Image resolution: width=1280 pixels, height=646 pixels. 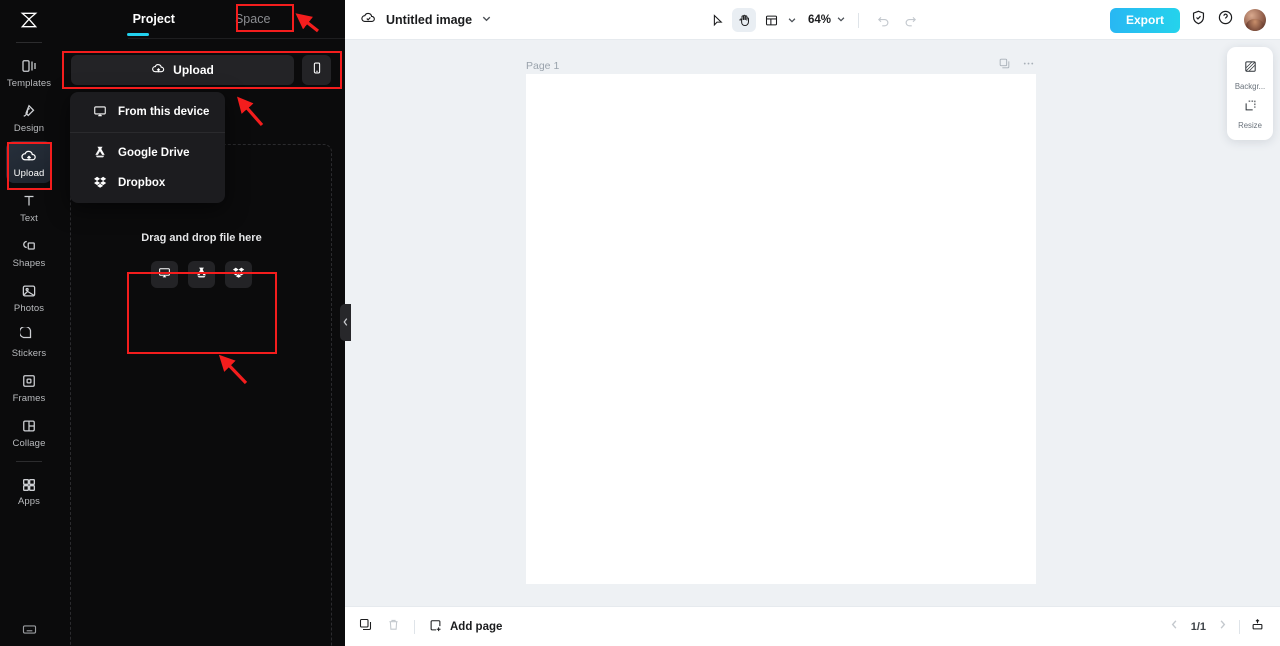 What do you see at coordinates (29, 501) in the screenshot?
I see `sidebar-item-label: Apps` at bounding box center [29, 501].